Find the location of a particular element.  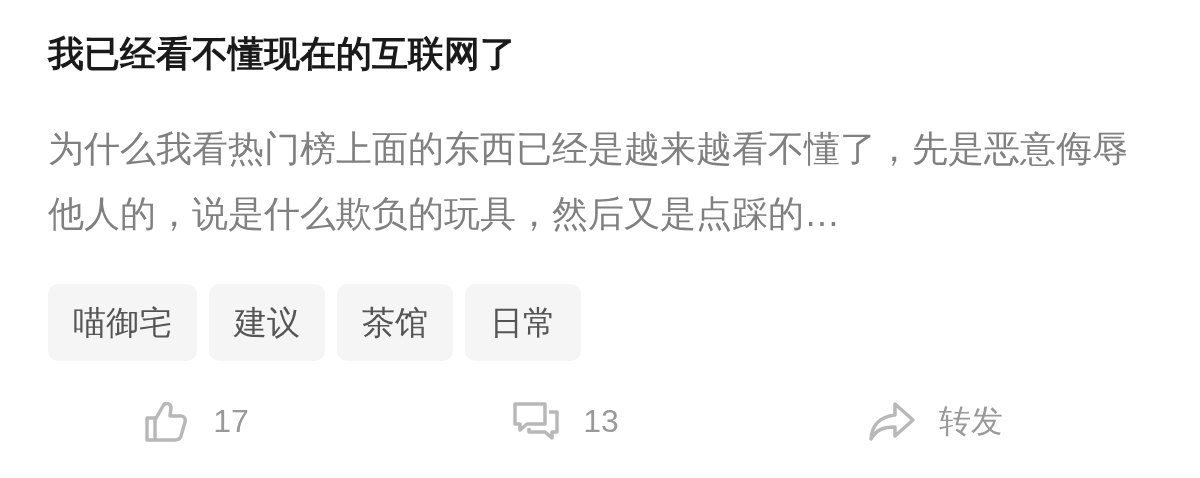

topic-tag: 建议 is located at coordinates (267, 322).